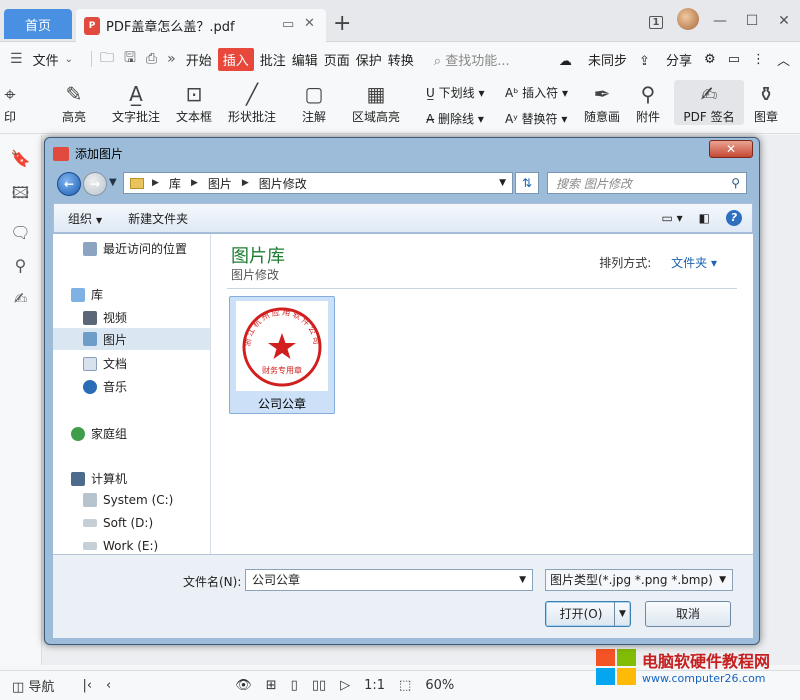  What do you see at coordinates (527, 183) in the screenshot?
I see `refresh-button: ⇅` at bounding box center [527, 183].